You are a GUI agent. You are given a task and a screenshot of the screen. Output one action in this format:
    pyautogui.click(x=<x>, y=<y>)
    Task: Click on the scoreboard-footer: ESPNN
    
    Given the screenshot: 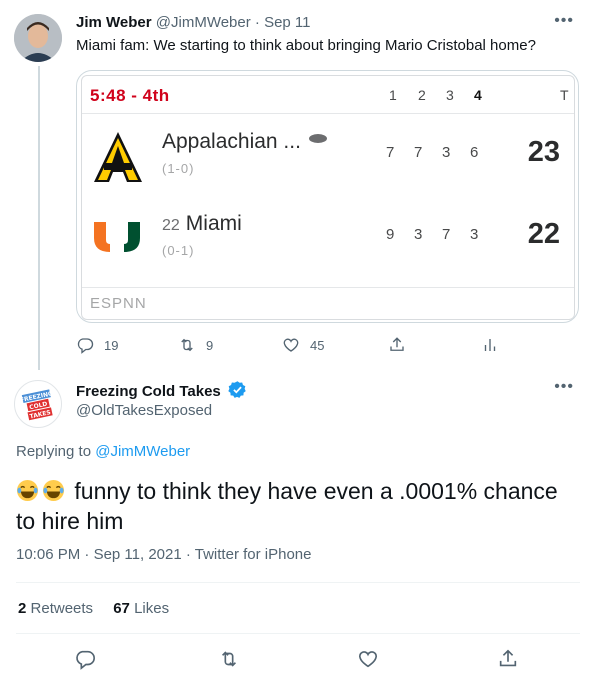 What is the action you would take?
    pyautogui.click(x=328, y=303)
    